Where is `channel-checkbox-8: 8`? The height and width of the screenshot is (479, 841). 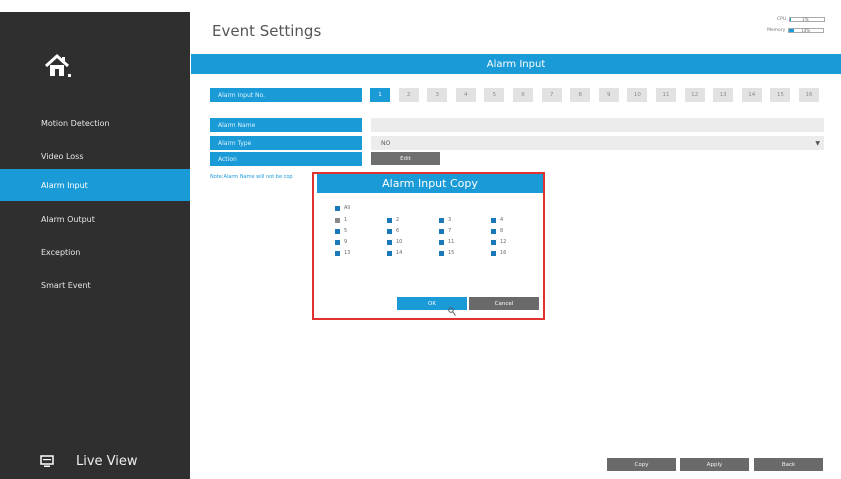
channel-checkbox-8: 8 is located at coordinates (497, 231).